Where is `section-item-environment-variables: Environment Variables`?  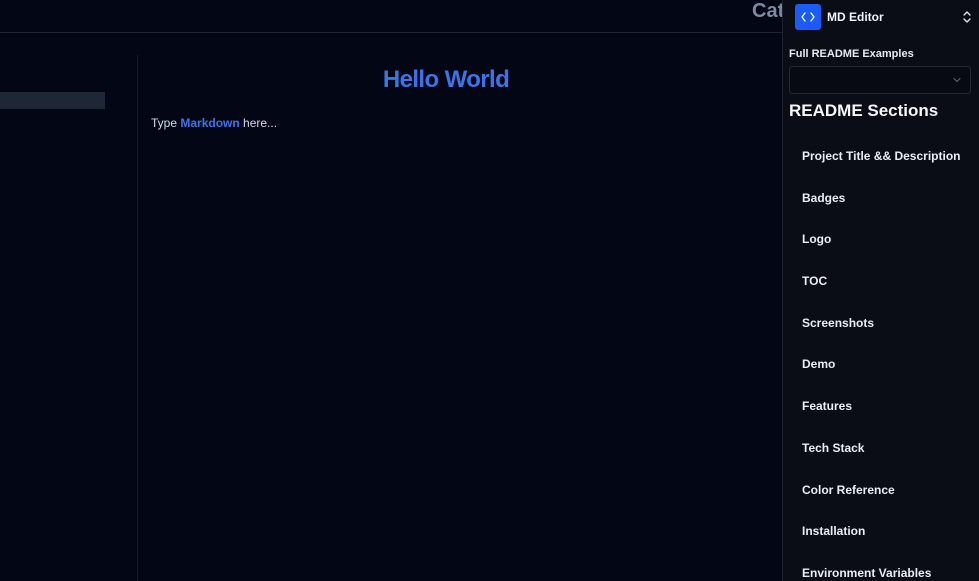
section-item-environment-variables: Environment Variables is located at coordinates (881, 566).